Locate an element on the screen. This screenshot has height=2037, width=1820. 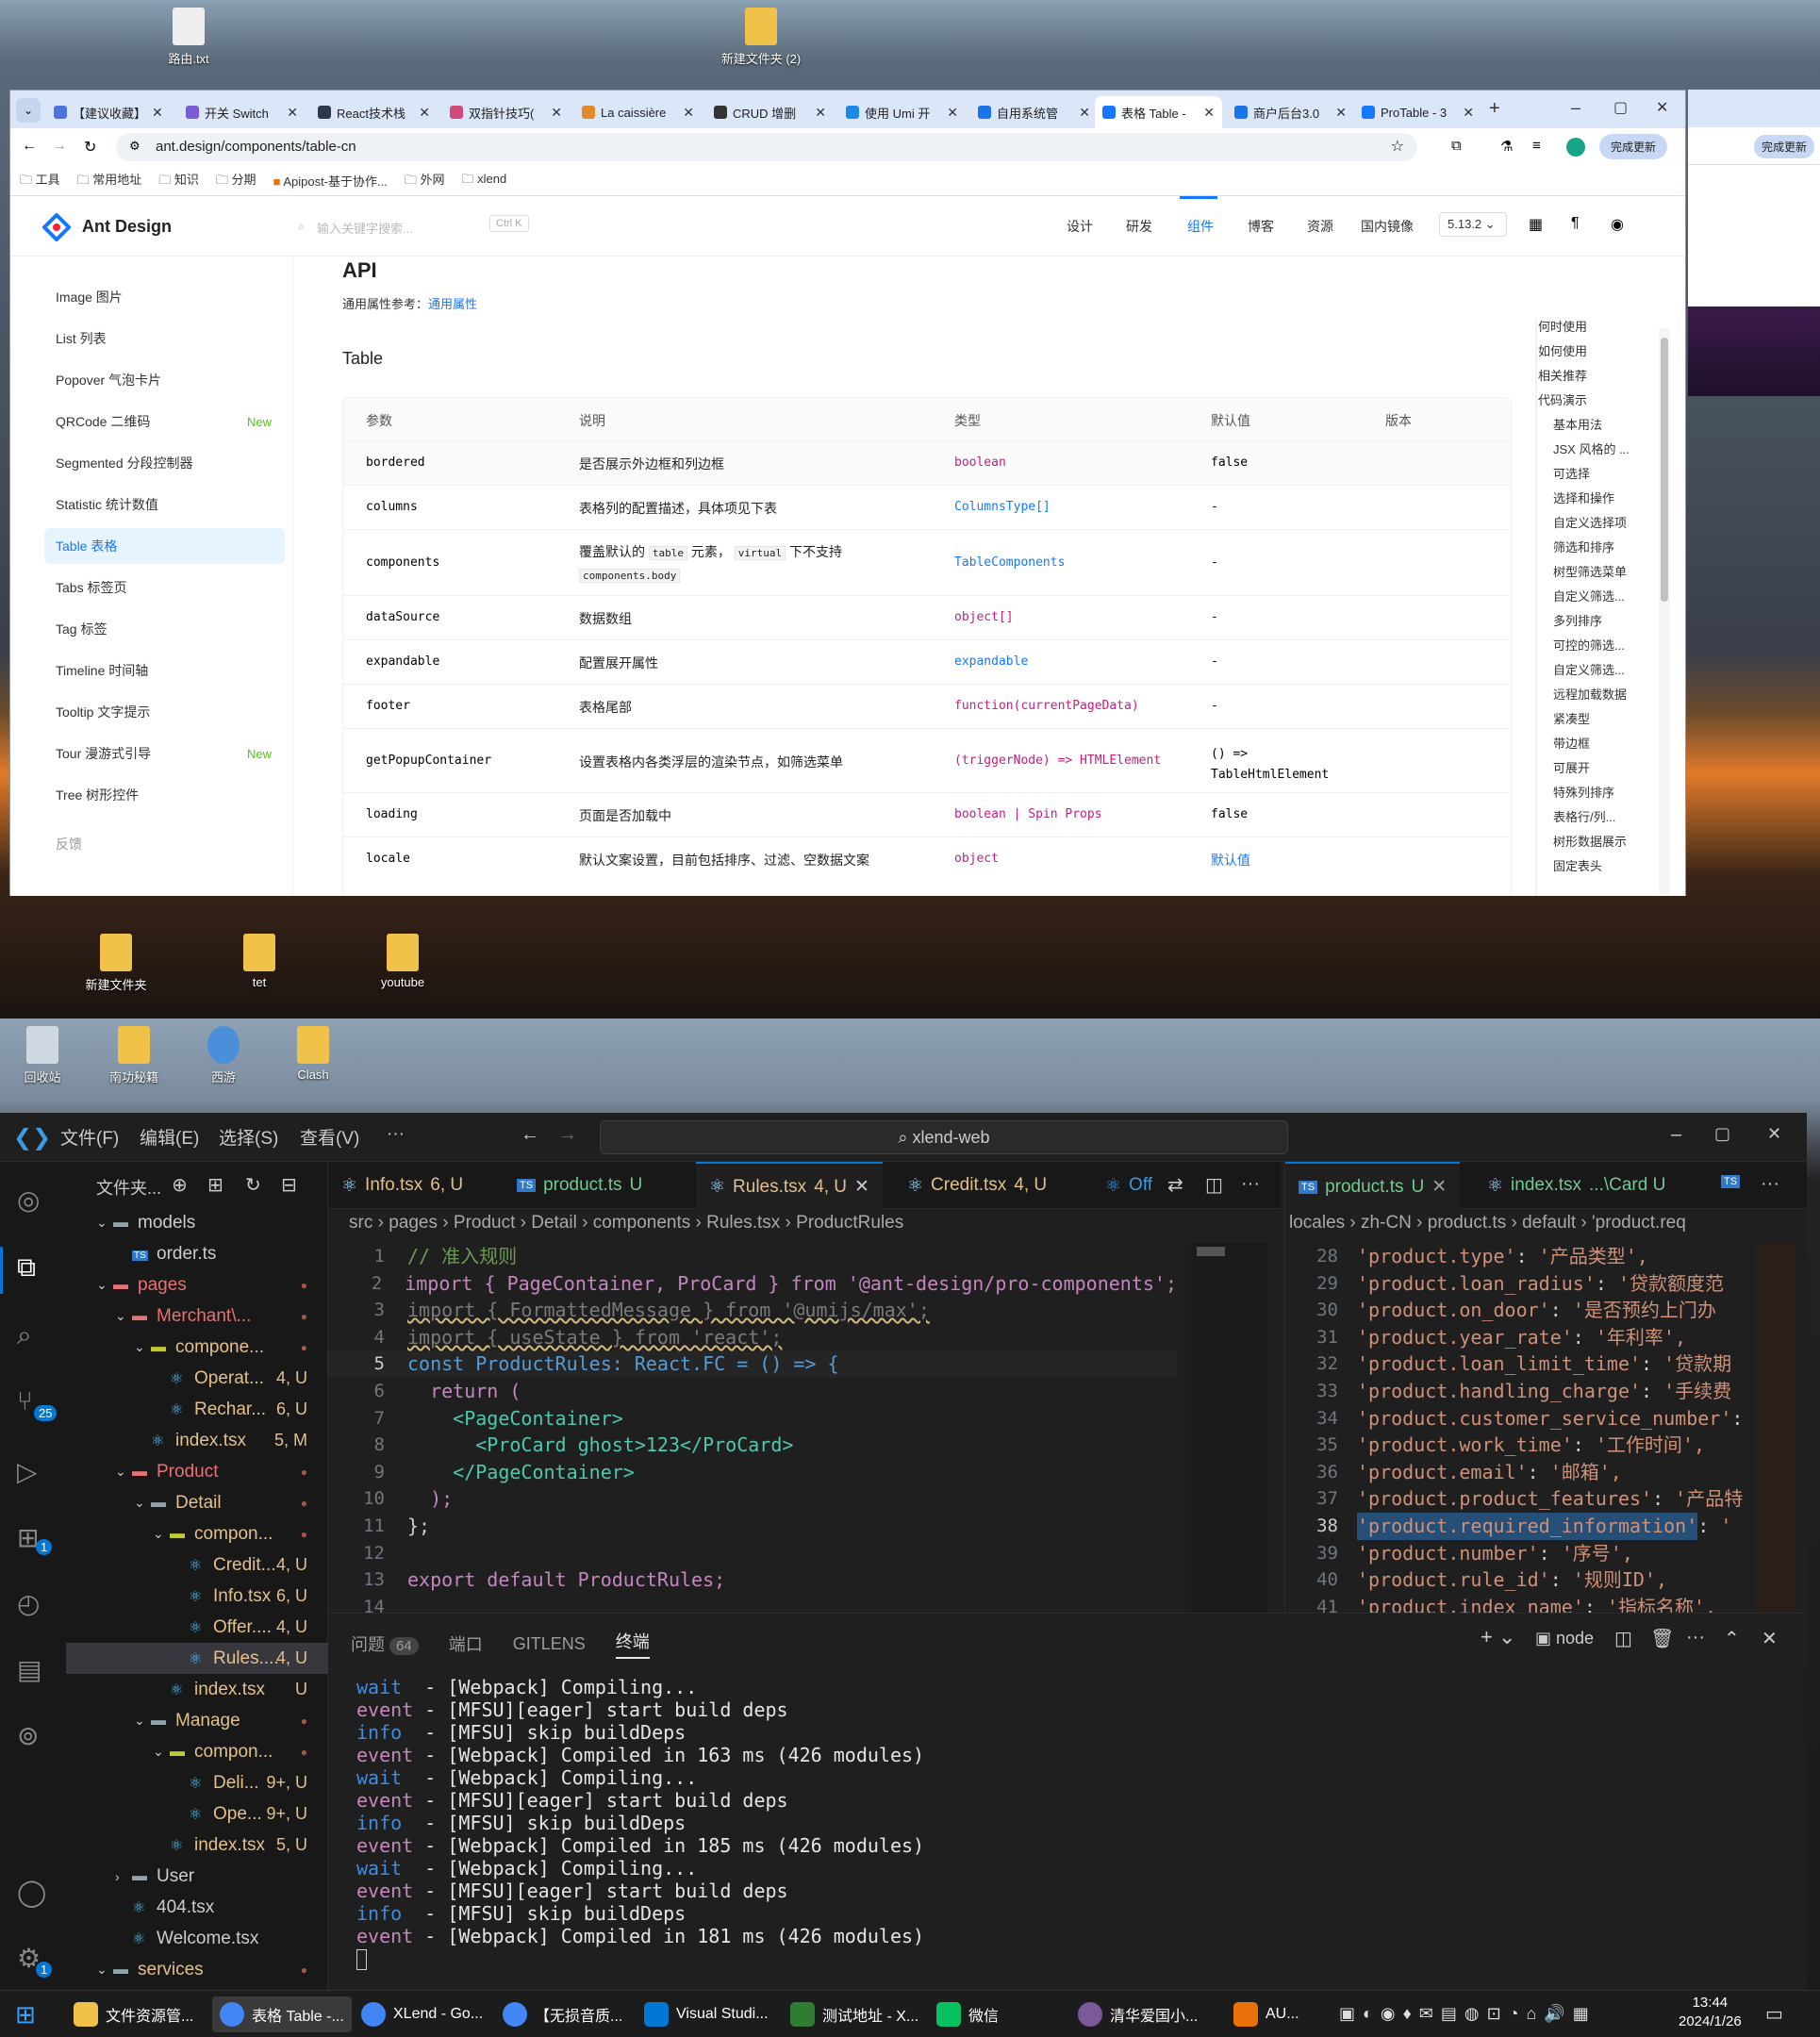
desktop-icon-file: 路由.txt is located at coordinates (188, 37).